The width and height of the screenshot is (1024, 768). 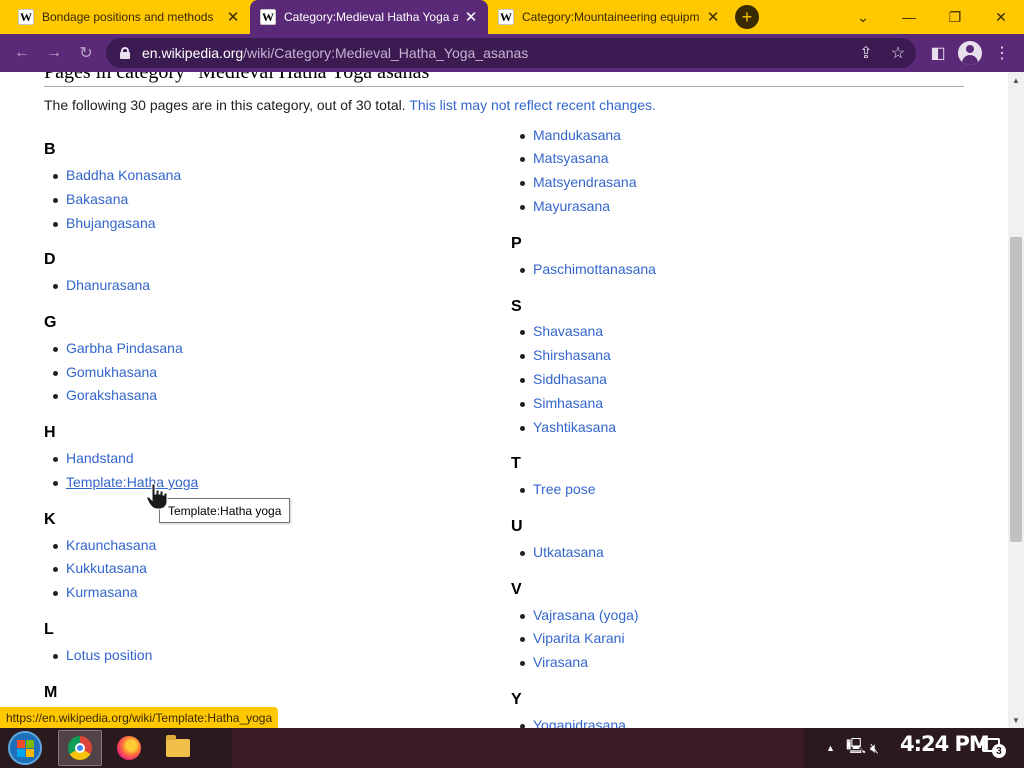 I want to click on reload-icon: ↻, so click(x=86, y=53).